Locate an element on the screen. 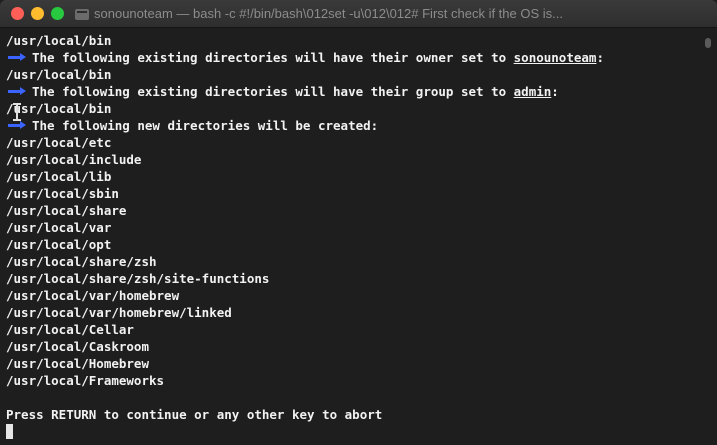 Image resolution: width=717 pixels, height=445 pixels. output-line: /usr/local/opt is located at coordinates (59, 244).